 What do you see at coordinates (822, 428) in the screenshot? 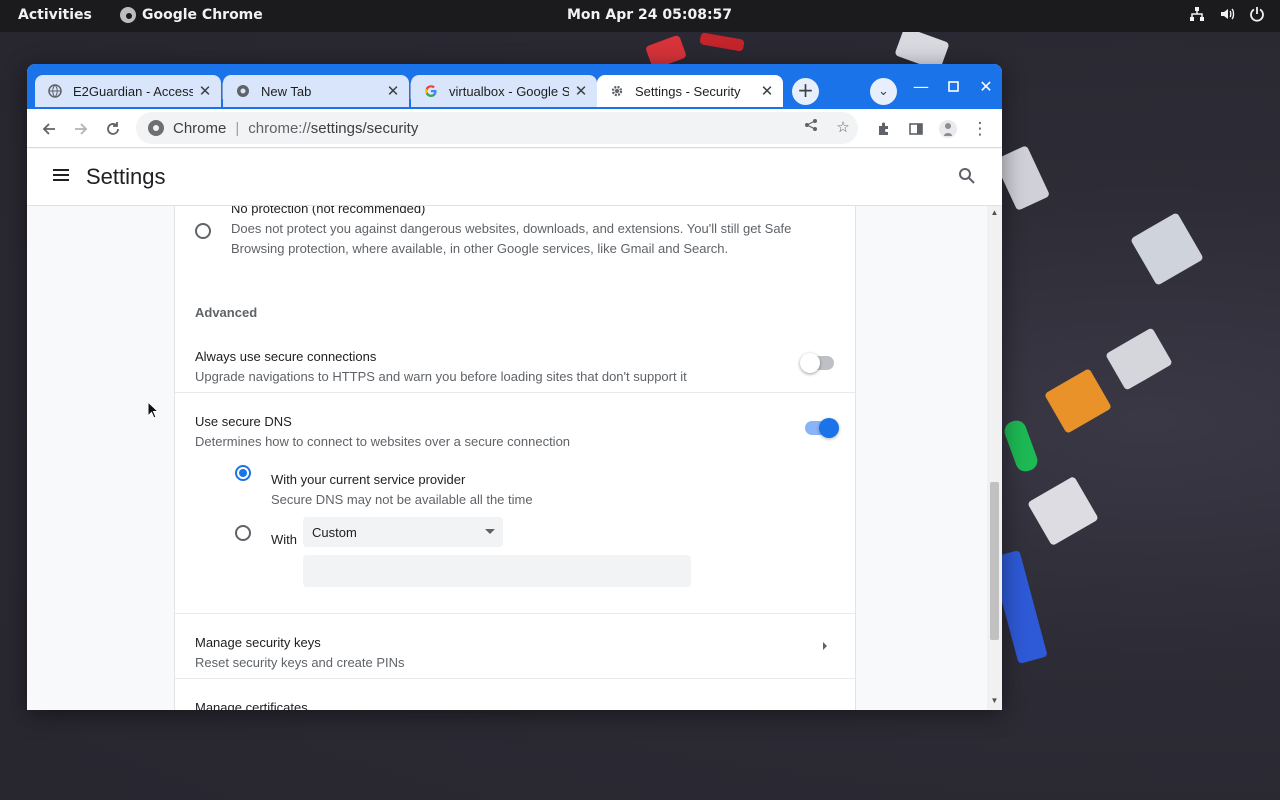
I see `secure-dns-toggle` at bounding box center [822, 428].